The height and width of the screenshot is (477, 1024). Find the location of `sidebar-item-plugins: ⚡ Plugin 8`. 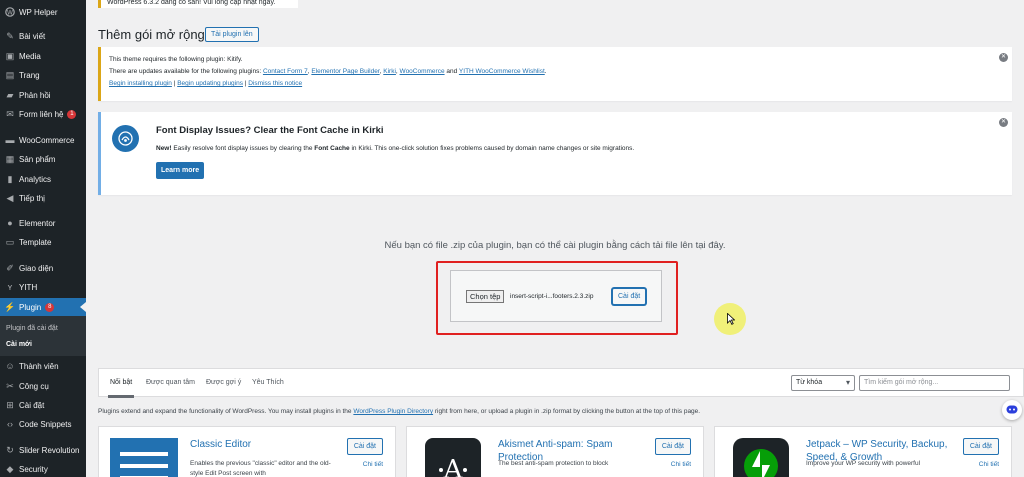

sidebar-item-plugins: ⚡ Plugin 8 is located at coordinates (43, 307).